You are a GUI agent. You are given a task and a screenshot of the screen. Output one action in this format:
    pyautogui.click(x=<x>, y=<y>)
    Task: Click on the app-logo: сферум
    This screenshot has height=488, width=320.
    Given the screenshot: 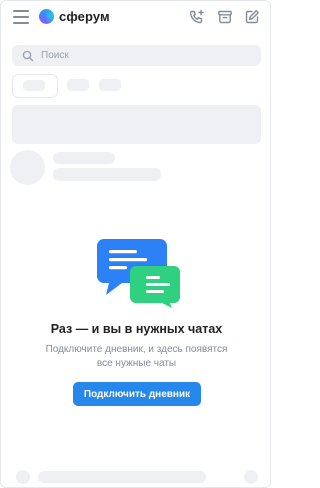 What is the action you would take?
    pyautogui.click(x=74, y=16)
    